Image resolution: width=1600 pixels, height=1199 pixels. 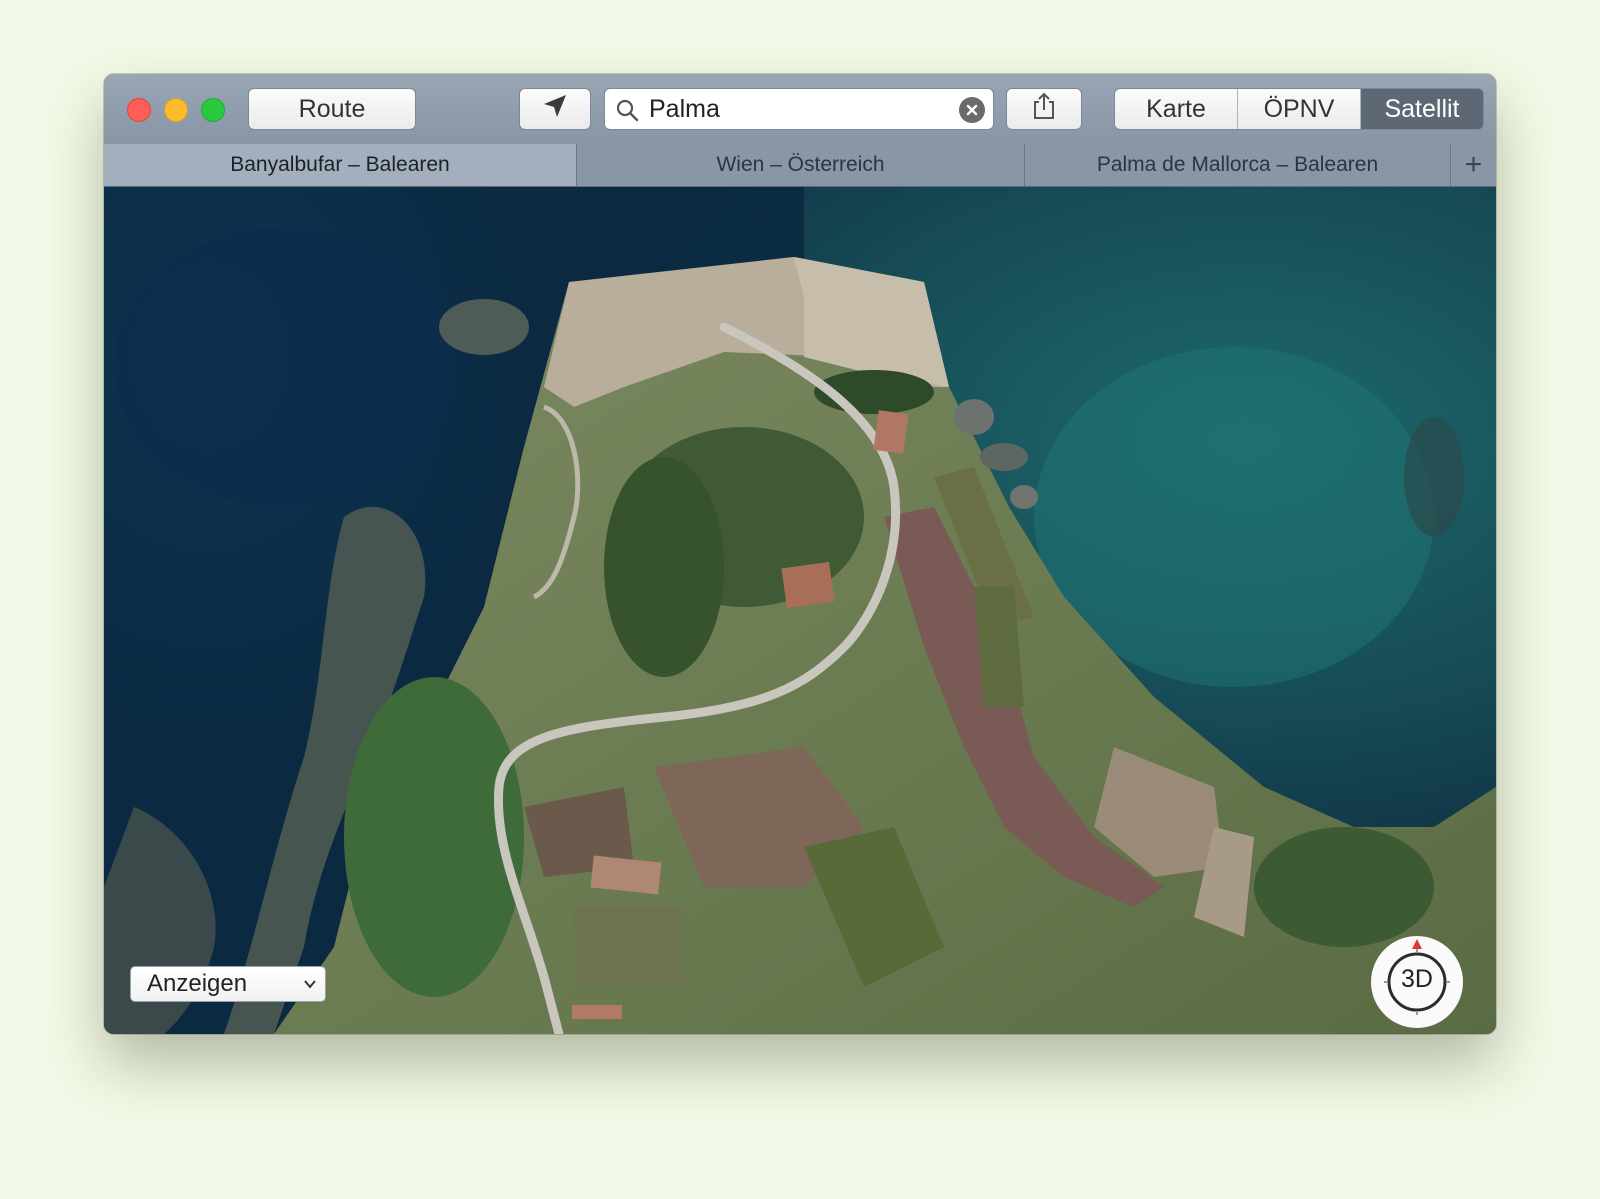 I want to click on plus-icon: +, so click(x=1473, y=164).